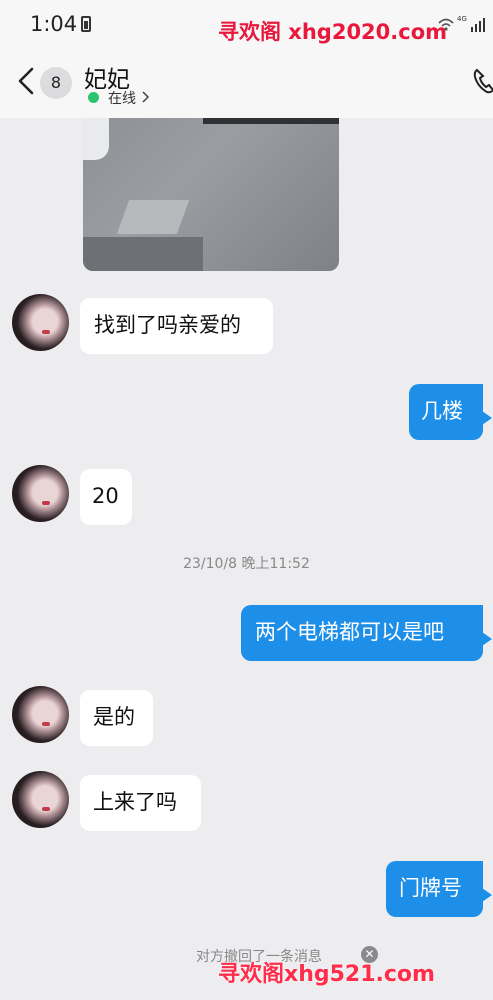 Image resolution: width=493 pixels, height=1000 pixels. Describe the element at coordinates (122, 98) in the screenshot. I see `online-status-text: 在线` at that location.